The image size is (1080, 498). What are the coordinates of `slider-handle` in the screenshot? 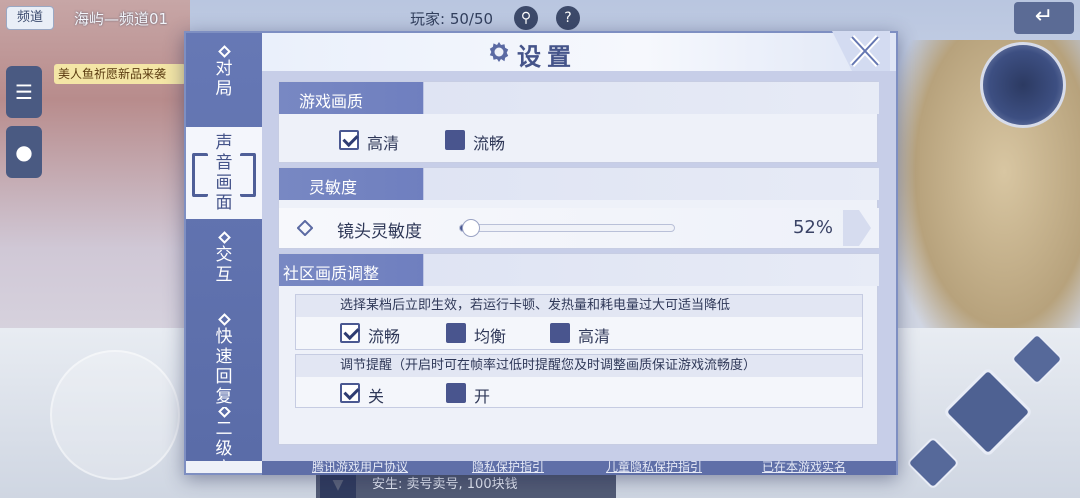 It's located at (470, 228).